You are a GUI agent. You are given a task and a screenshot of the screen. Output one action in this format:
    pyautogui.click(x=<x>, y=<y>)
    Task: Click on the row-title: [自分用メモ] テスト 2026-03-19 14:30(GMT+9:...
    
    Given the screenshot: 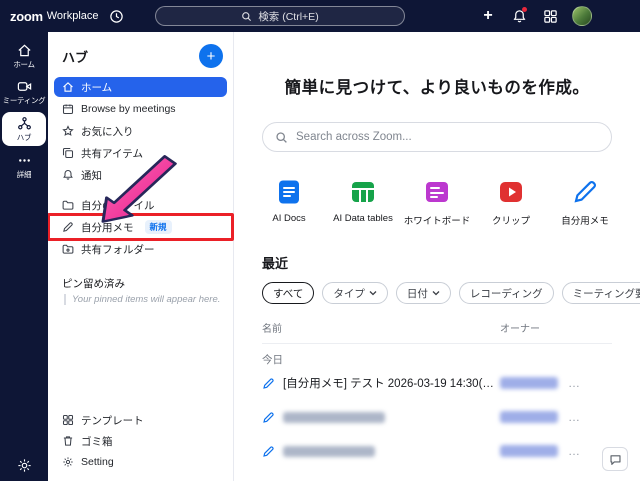 What is the action you would take?
    pyautogui.click(x=391, y=384)
    